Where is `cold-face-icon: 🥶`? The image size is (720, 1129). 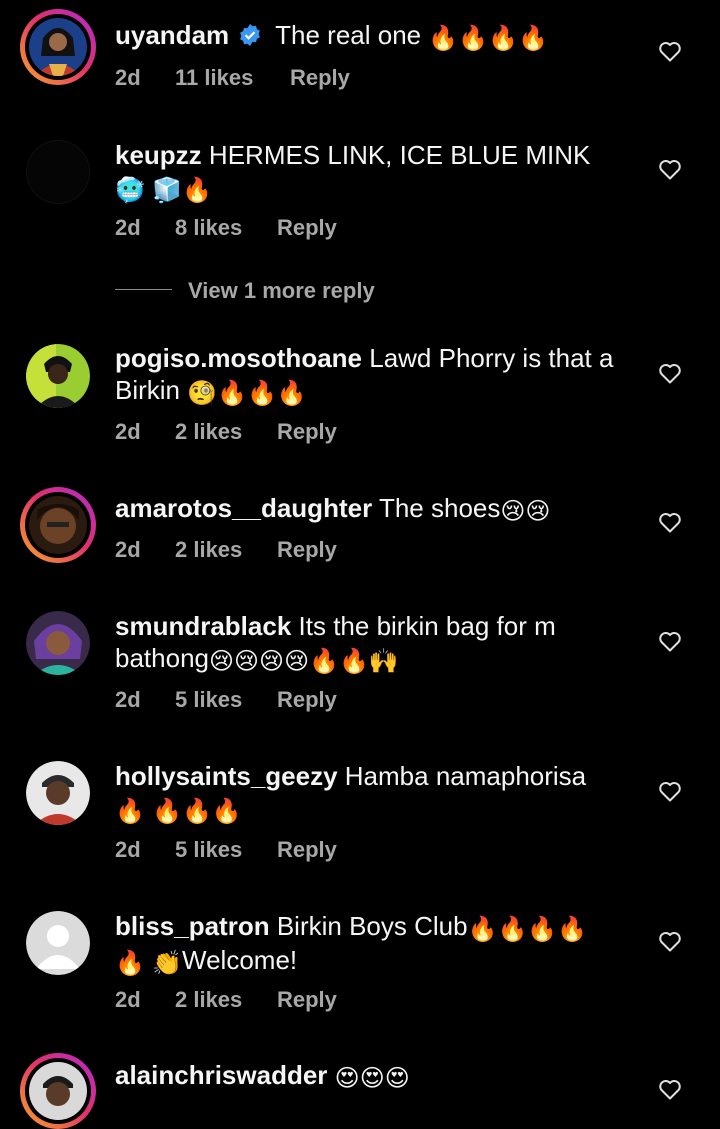
cold-face-icon: 🥶 is located at coordinates (130, 190).